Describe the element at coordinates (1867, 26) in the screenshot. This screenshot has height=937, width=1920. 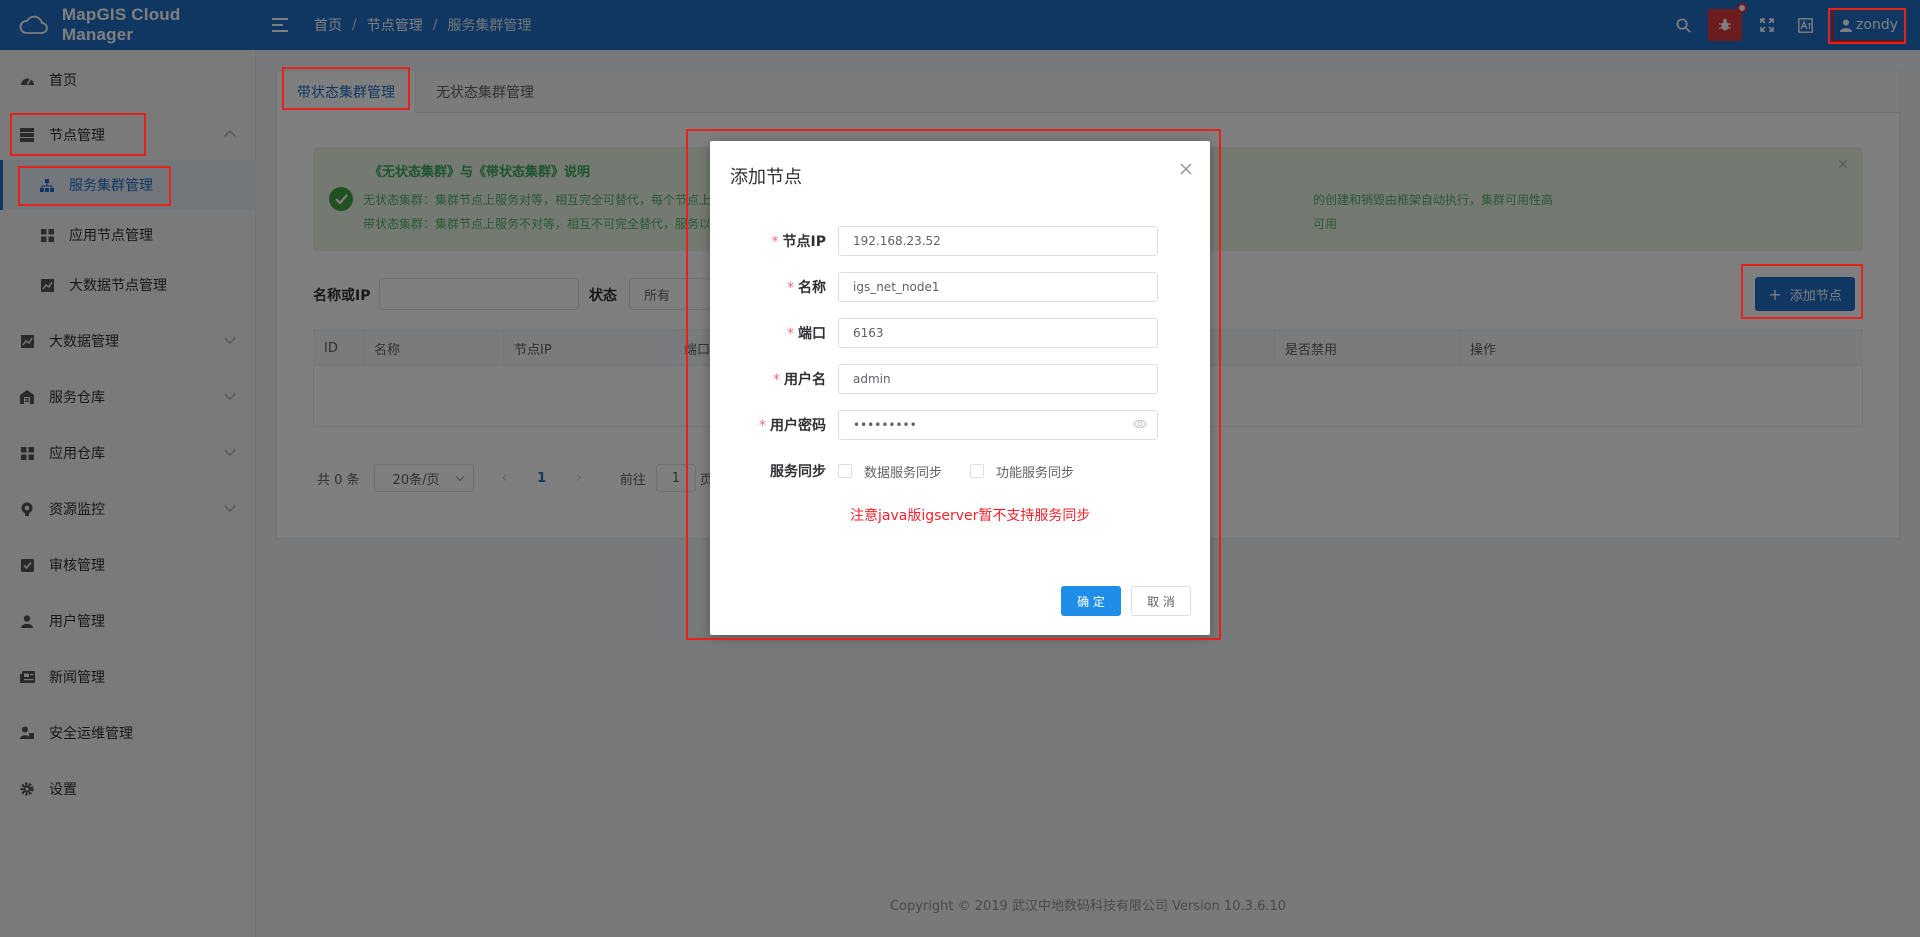
I see `highlight-user-menu` at that location.